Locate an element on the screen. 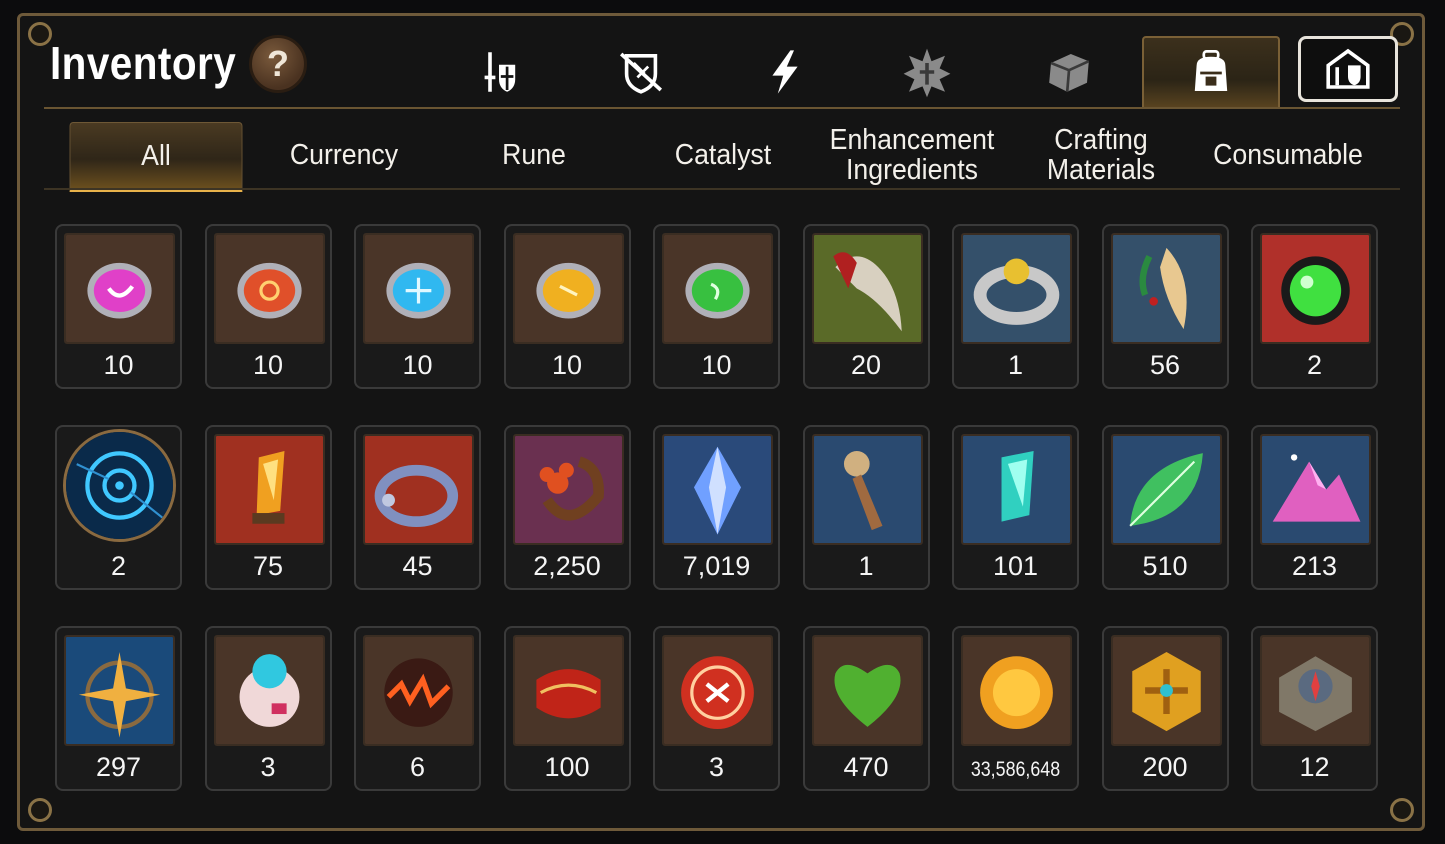 The height and width of the screenshot is (844, 1445). item-count: 12 is located at coordinates (1314, 767).